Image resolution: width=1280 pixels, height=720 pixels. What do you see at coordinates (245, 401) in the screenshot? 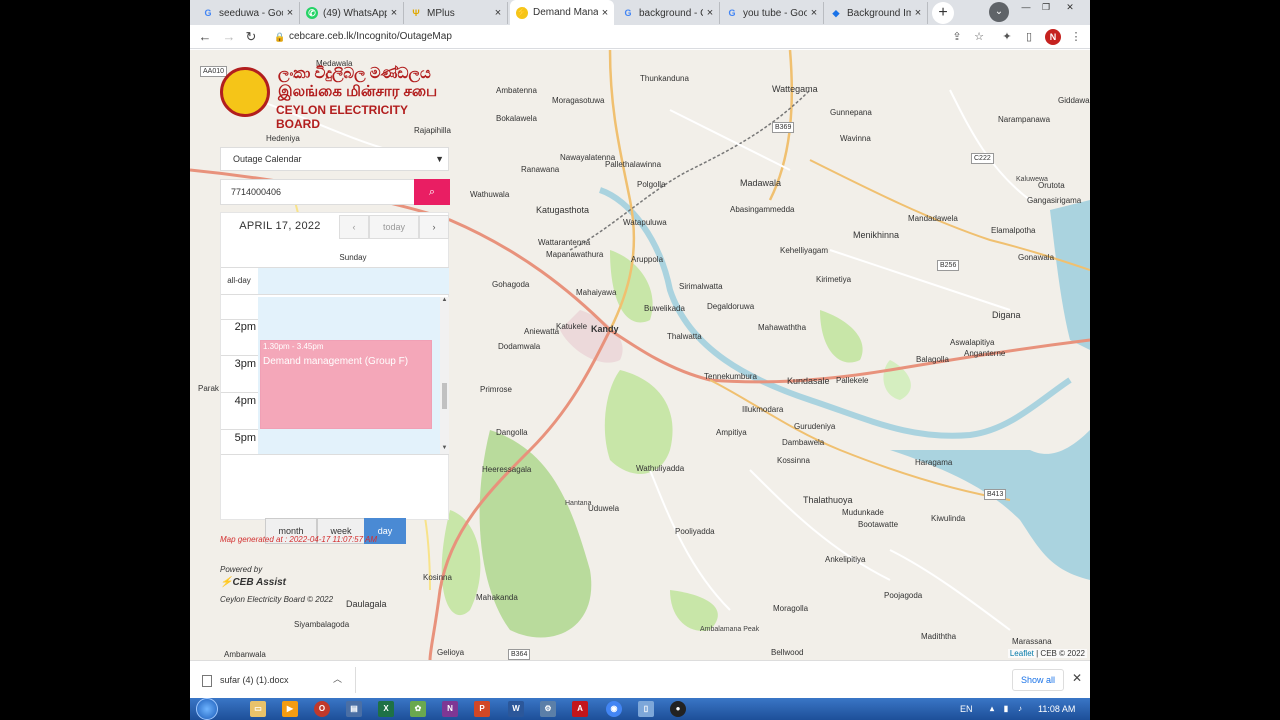
I see `hour-label: 4pm` at bounding box center [245, 401].